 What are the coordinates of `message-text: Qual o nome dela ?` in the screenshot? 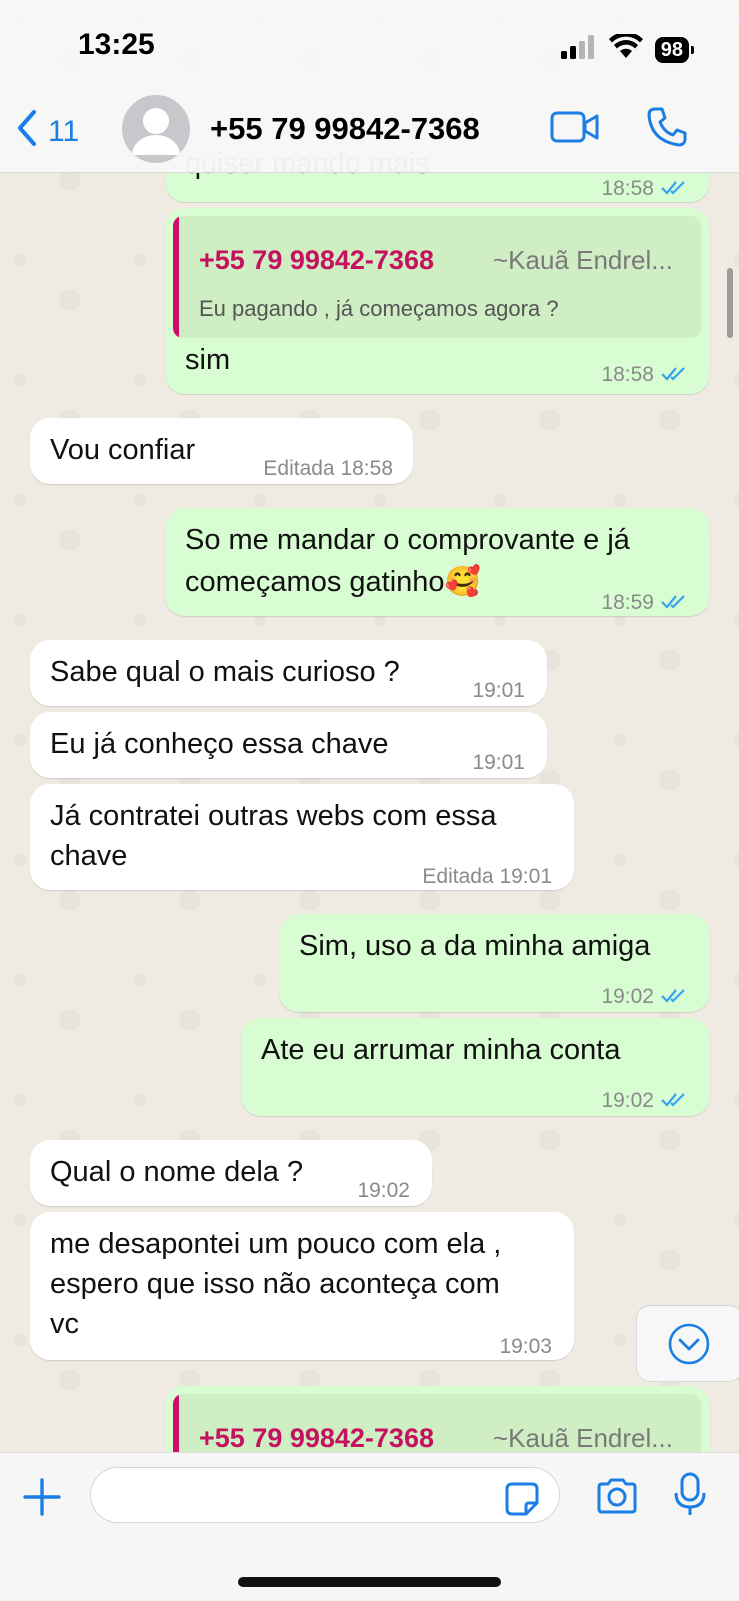 It's located at (177, 1172).